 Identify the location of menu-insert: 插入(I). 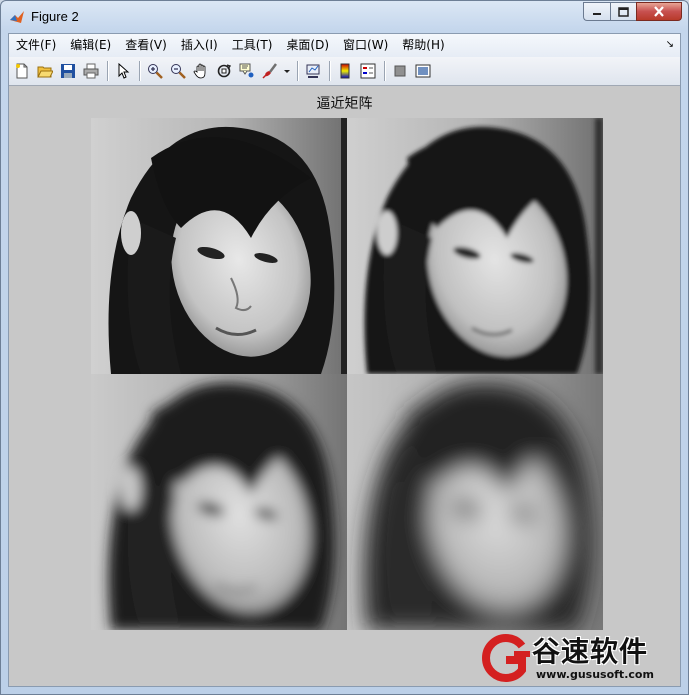
(199, 45).